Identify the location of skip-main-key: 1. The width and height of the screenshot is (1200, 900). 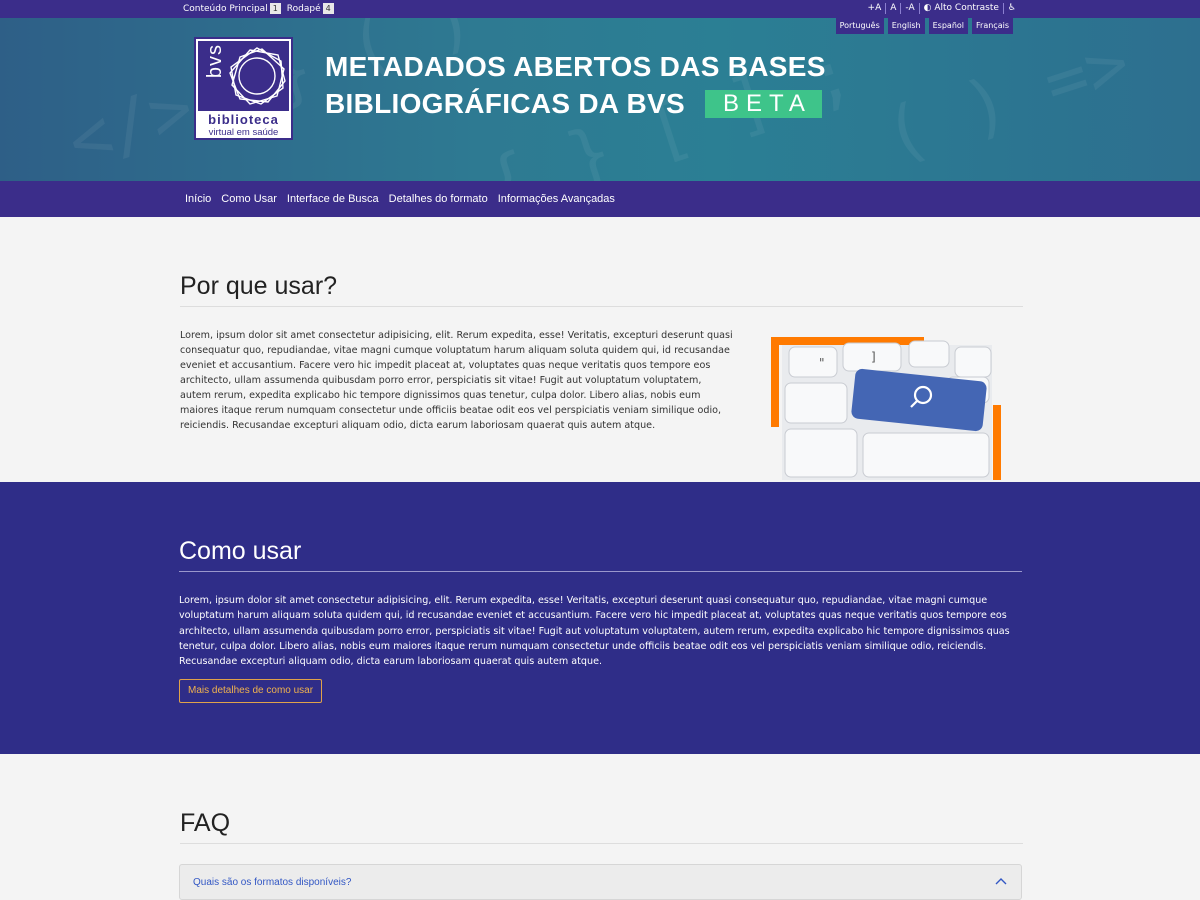
(275, 8).